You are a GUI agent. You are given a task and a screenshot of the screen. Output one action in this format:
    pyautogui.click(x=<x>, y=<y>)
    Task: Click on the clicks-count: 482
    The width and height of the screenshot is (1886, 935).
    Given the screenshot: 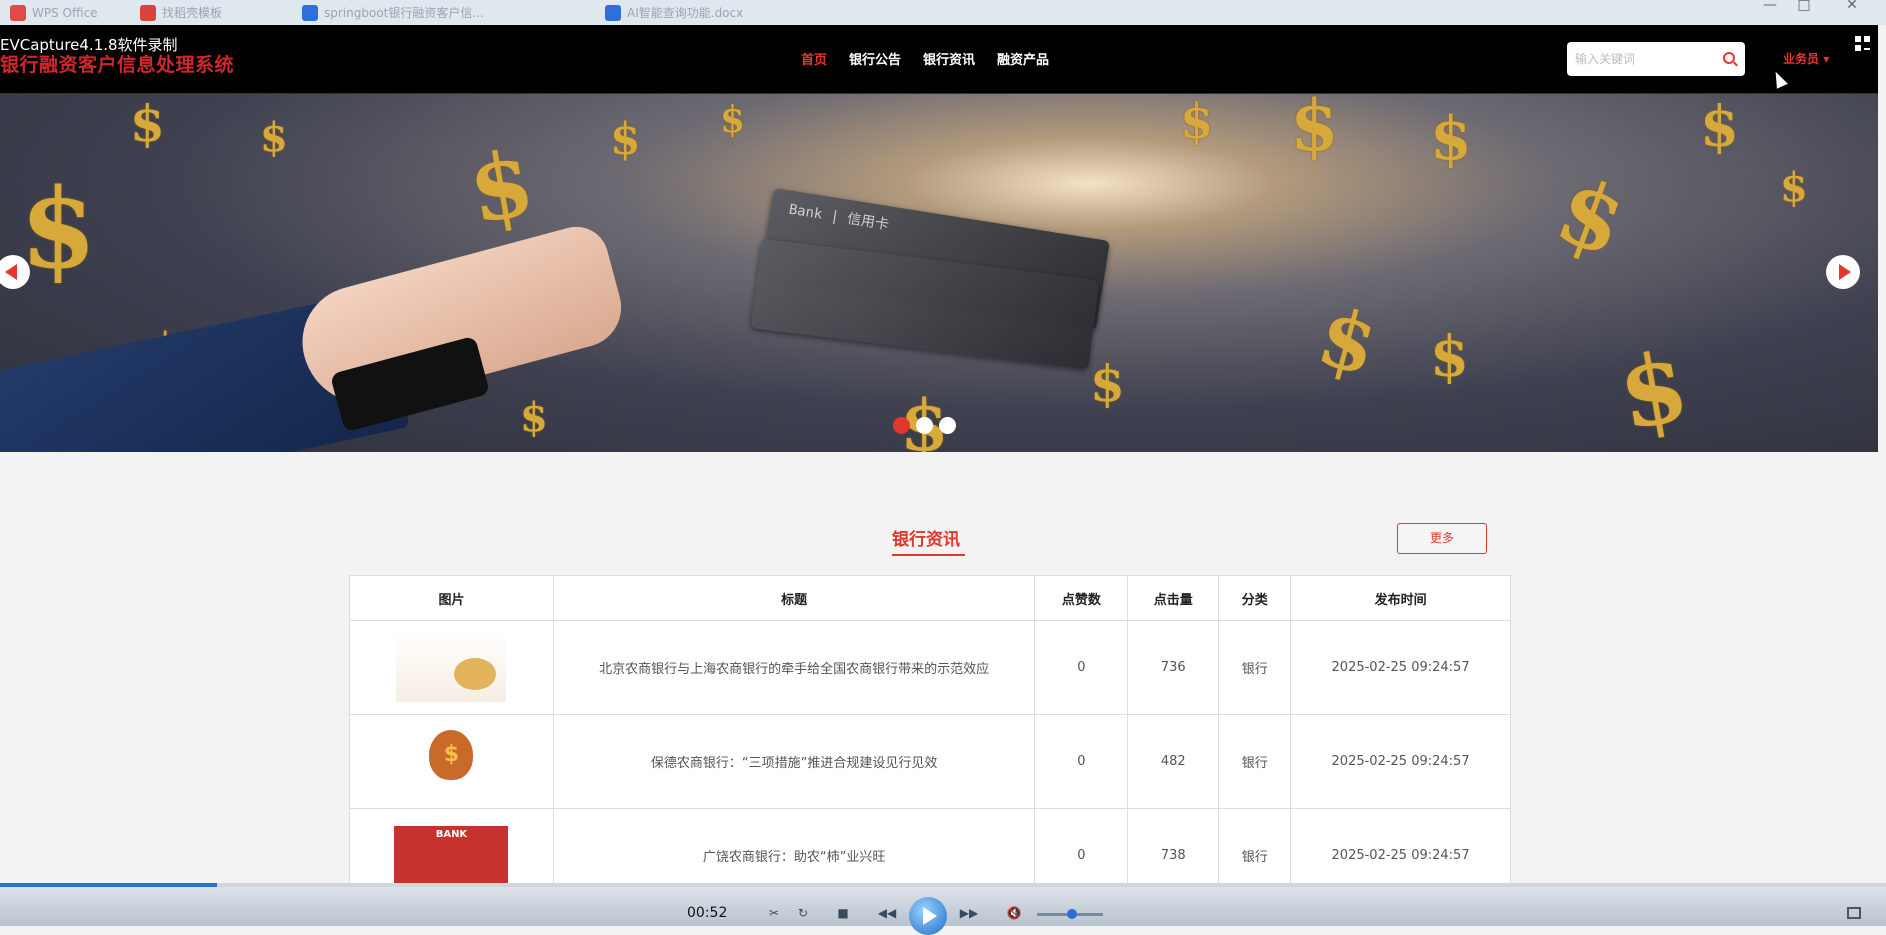 What is the action you would take?
    pyautogui.click(x=1173, y=761)
    